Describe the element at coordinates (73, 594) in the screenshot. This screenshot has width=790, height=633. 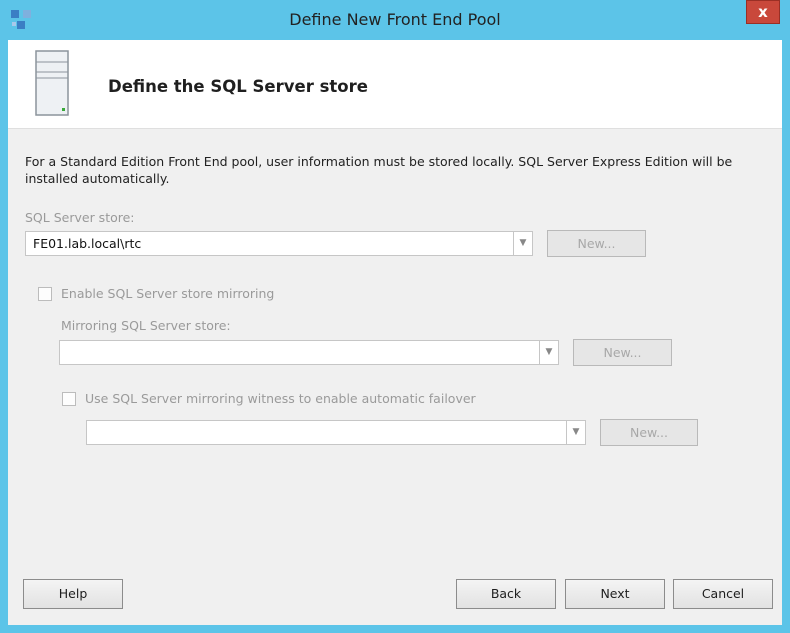
I see `help-button: Help` at that location.